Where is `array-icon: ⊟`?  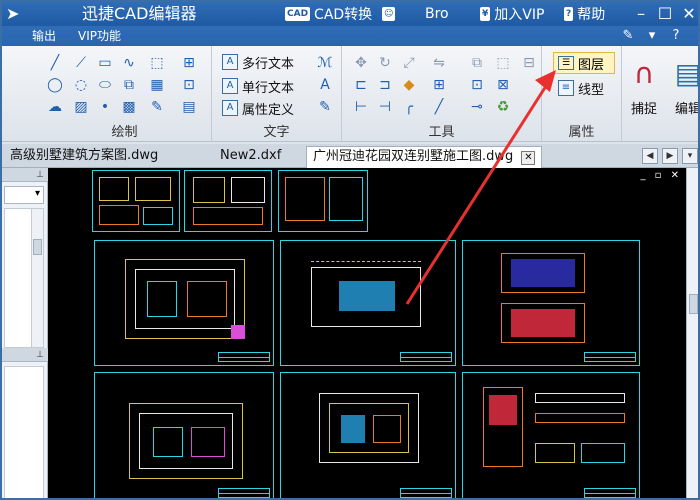
array-icon: ⊟ is located at coordinates (529, 63).